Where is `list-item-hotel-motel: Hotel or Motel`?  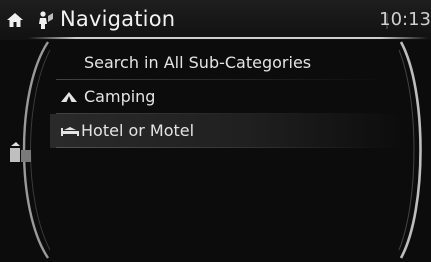 list-item-hotel-motel: Hotel or Motel is located at coordinates (227, 131).